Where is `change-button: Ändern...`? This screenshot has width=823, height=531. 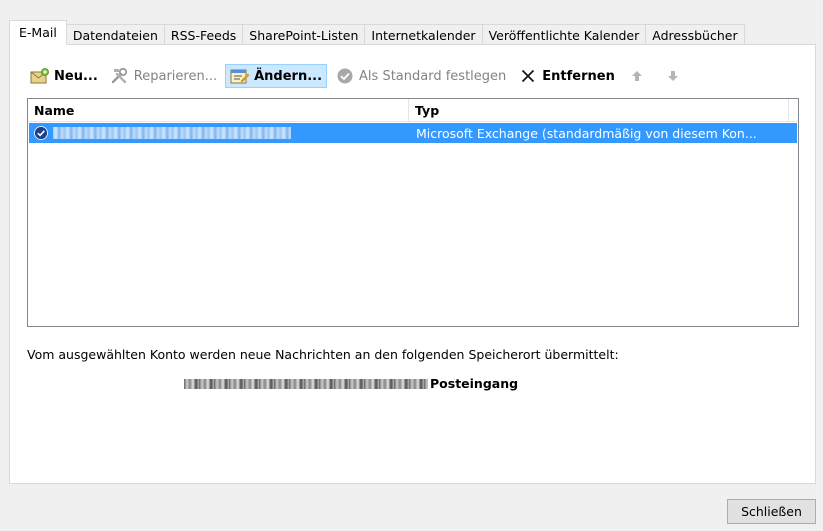
change-button: Ändern... is located at coordinates (276, 76).